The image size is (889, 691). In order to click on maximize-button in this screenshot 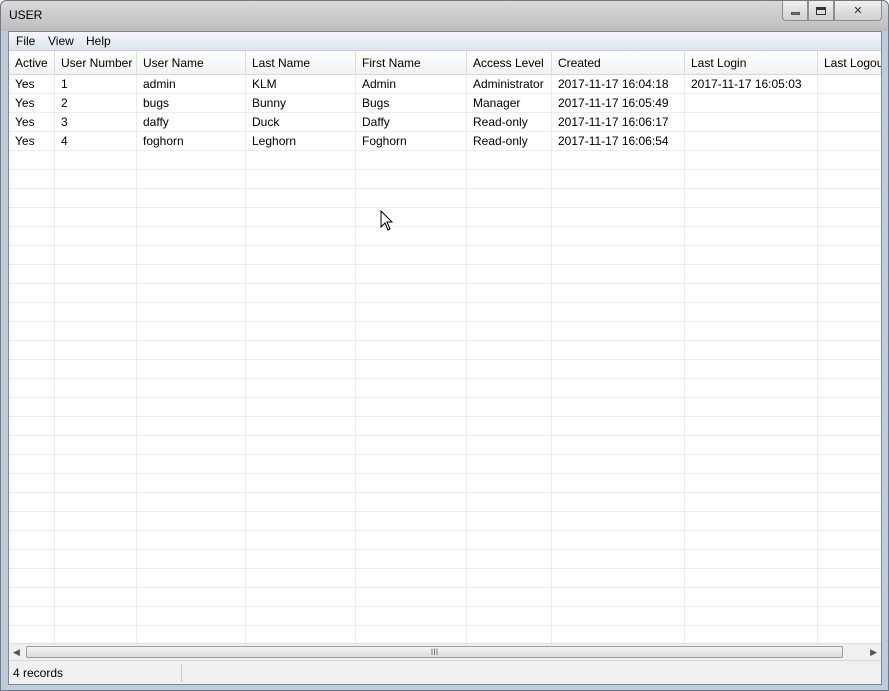, I will do `click(821, 11)`.